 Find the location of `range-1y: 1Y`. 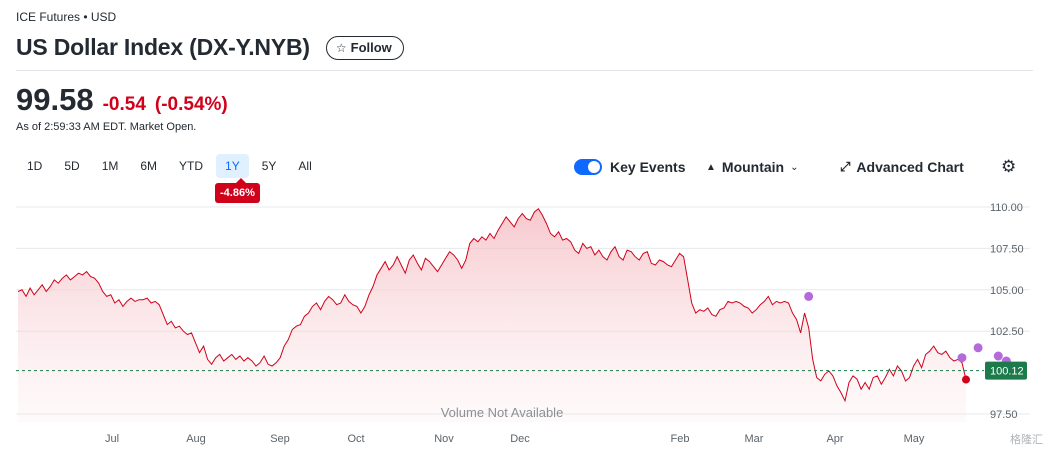

range-1y: 1Y is located at coordinates (232, 166).